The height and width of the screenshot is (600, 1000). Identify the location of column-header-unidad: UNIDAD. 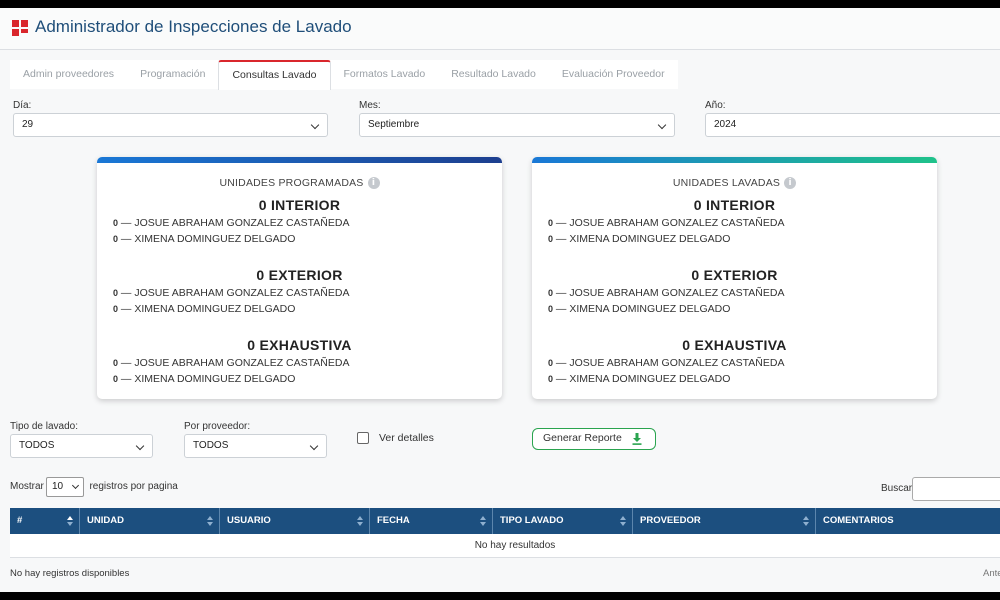
(150, 521).